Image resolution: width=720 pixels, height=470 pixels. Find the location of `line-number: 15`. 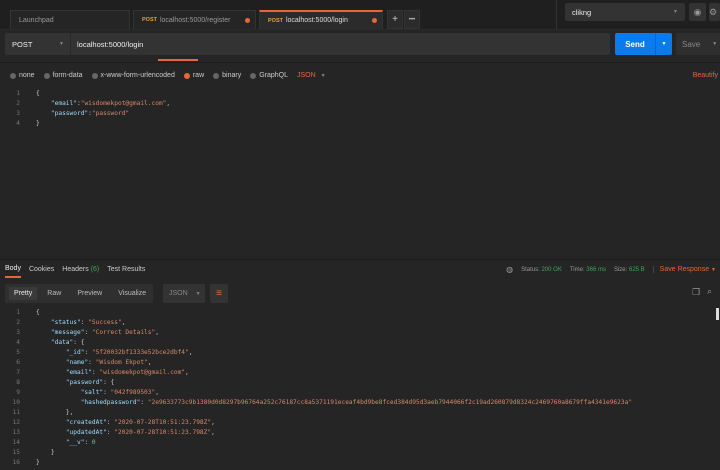

line-number: 15 is located at coordinates (16, 452).